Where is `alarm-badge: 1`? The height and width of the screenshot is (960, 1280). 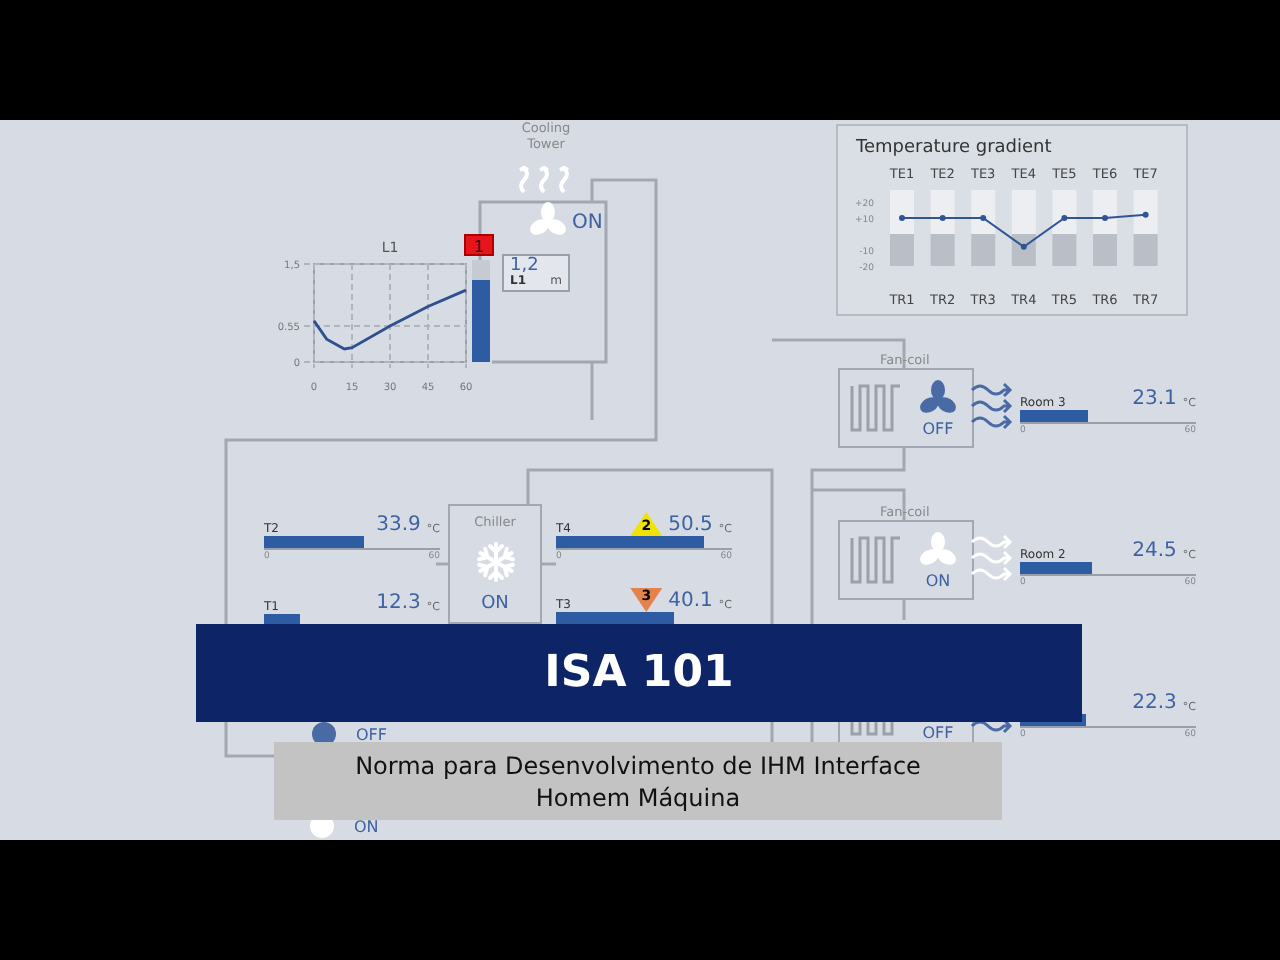 alarm-badge: 1 is located at coordinates (479, 245).